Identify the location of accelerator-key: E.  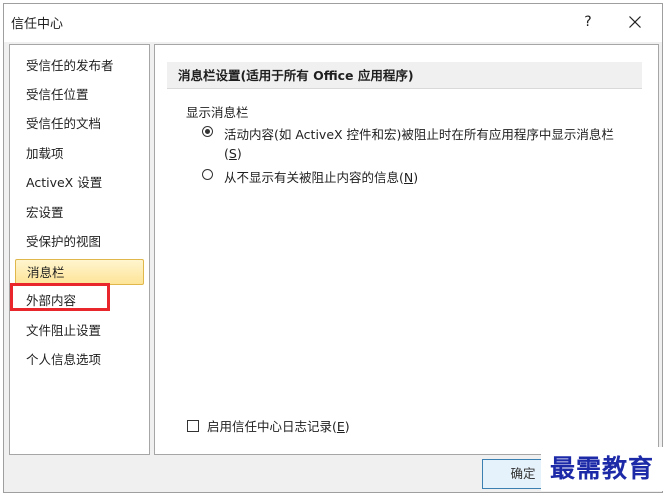
(340, 426).